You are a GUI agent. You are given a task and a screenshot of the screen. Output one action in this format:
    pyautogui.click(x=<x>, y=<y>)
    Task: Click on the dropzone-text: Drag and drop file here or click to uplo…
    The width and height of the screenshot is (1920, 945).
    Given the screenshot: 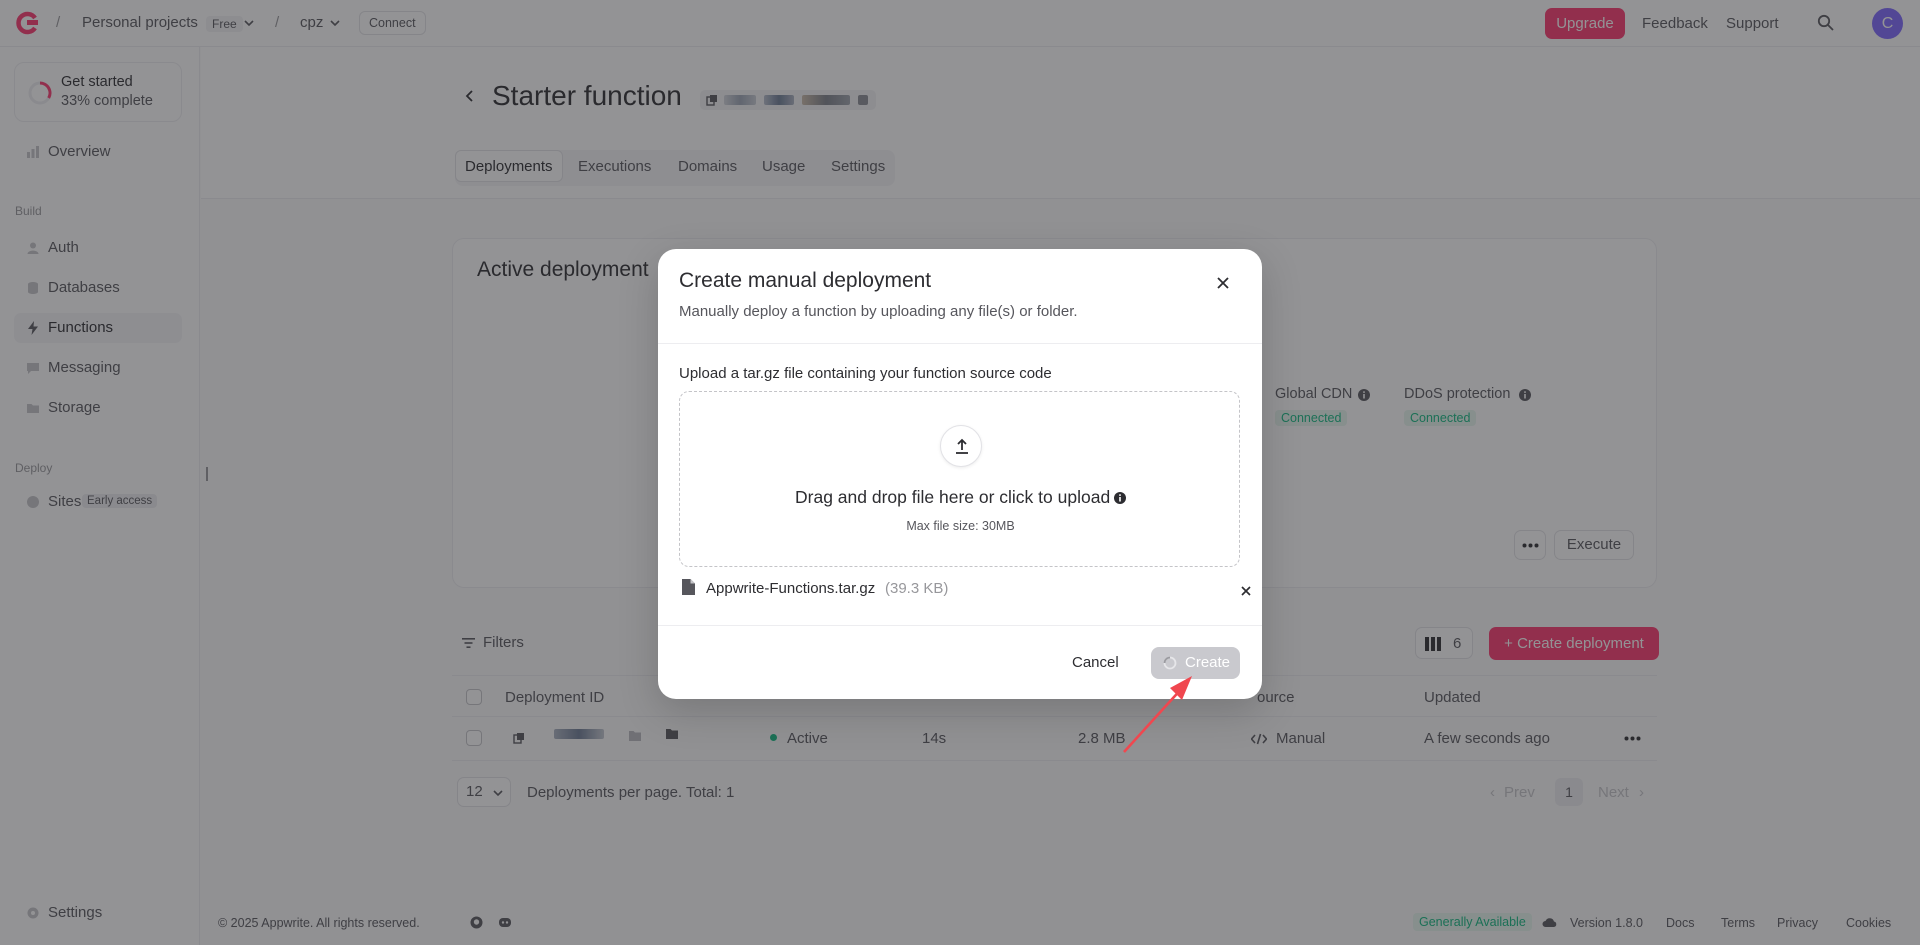 What is the action you would take?
    pyautogui.click(x=953, y=497)
    